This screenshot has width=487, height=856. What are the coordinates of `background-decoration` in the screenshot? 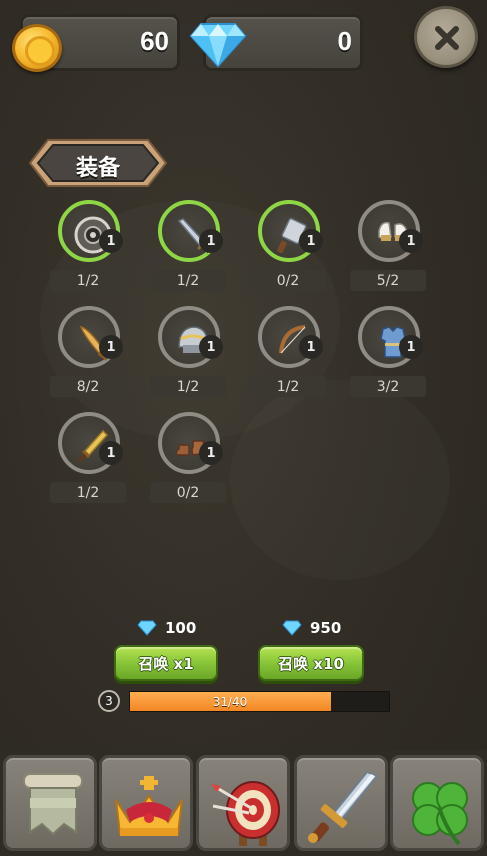 It's located at (340, 480).